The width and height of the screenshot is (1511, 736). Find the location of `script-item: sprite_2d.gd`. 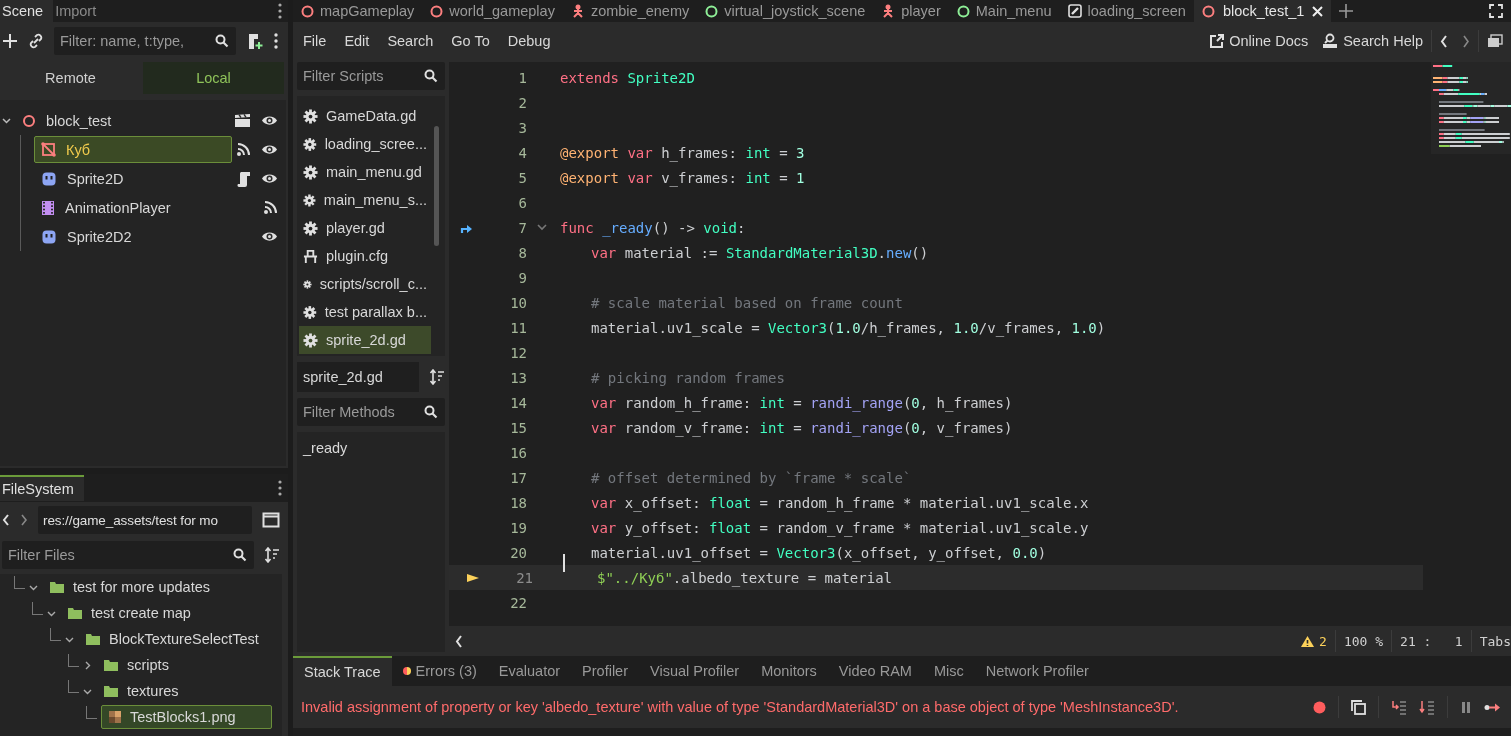

script-item: sprite_2d.gd is located at coordinates (365, 340).